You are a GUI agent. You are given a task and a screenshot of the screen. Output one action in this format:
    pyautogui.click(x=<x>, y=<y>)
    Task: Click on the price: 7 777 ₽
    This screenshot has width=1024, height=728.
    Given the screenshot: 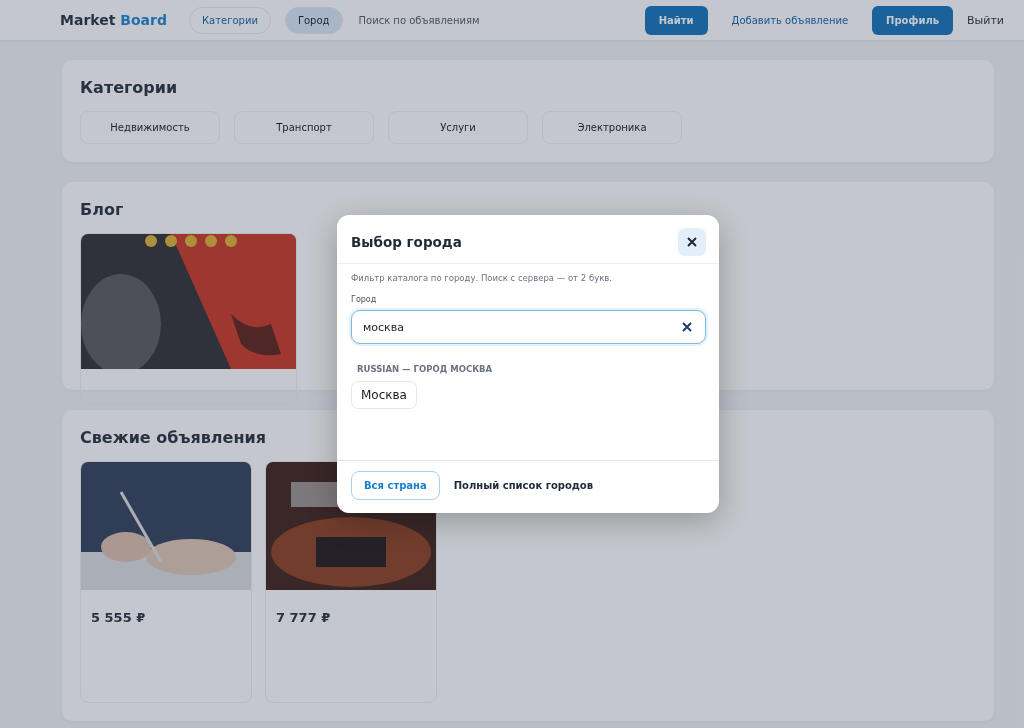 What is the action you would take?
    pyautogui.click(x=304, y=617)
    